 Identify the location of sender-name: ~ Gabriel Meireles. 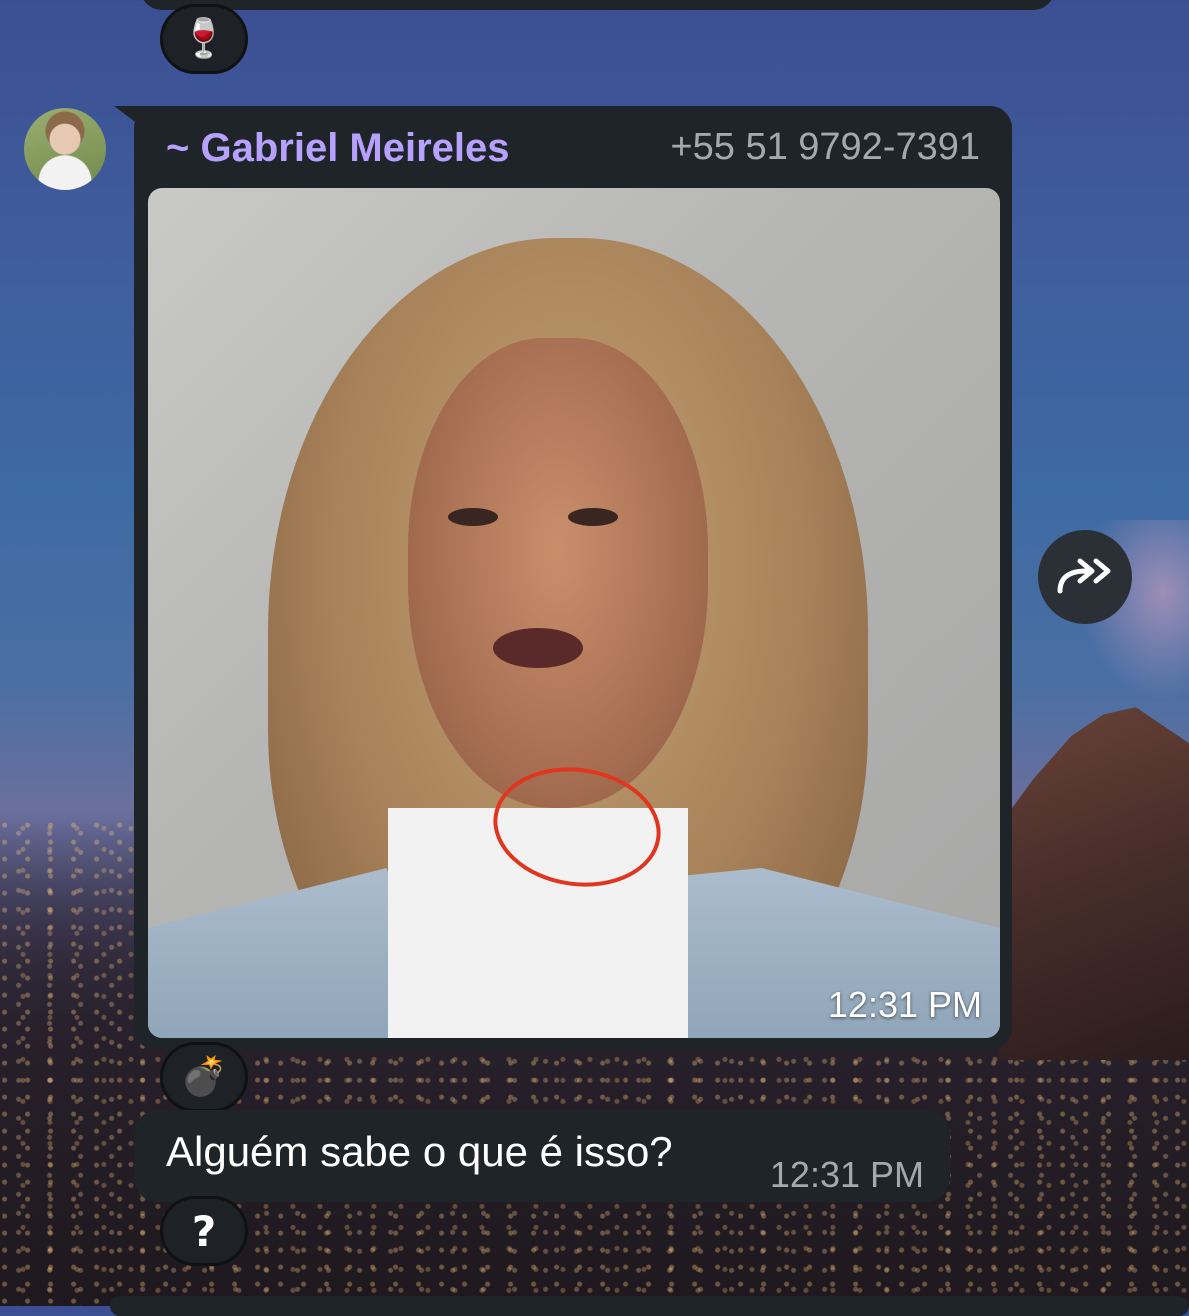
(338, 148).